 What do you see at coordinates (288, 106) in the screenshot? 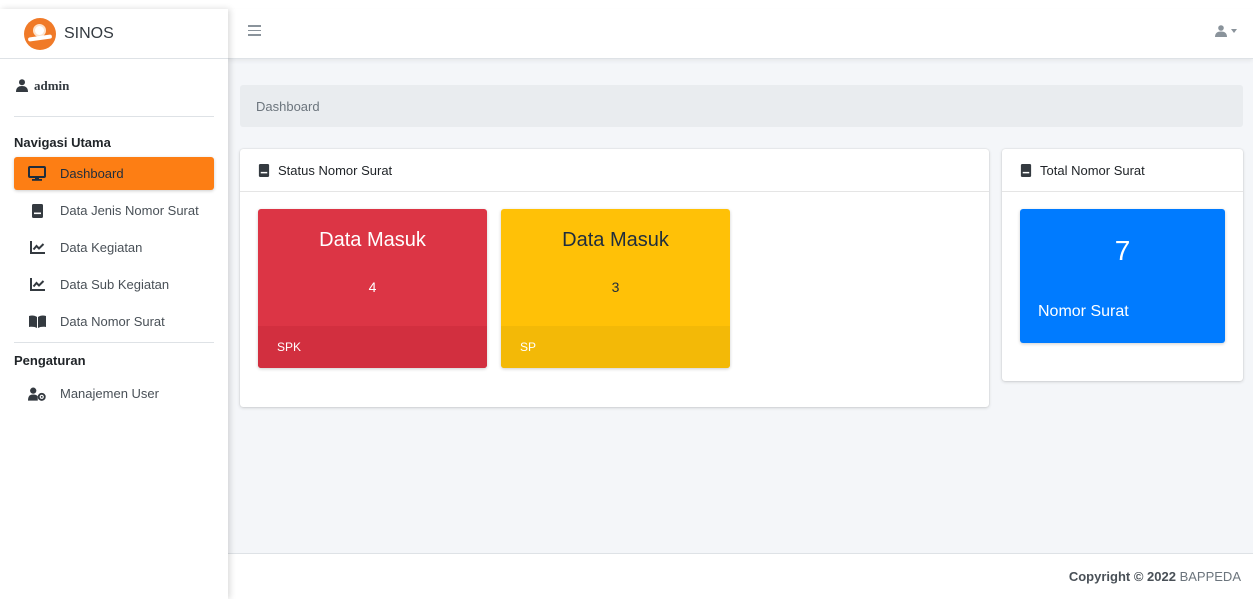
I see `breadcrumb-current: Dashboard` at bounding box center [288, 106].